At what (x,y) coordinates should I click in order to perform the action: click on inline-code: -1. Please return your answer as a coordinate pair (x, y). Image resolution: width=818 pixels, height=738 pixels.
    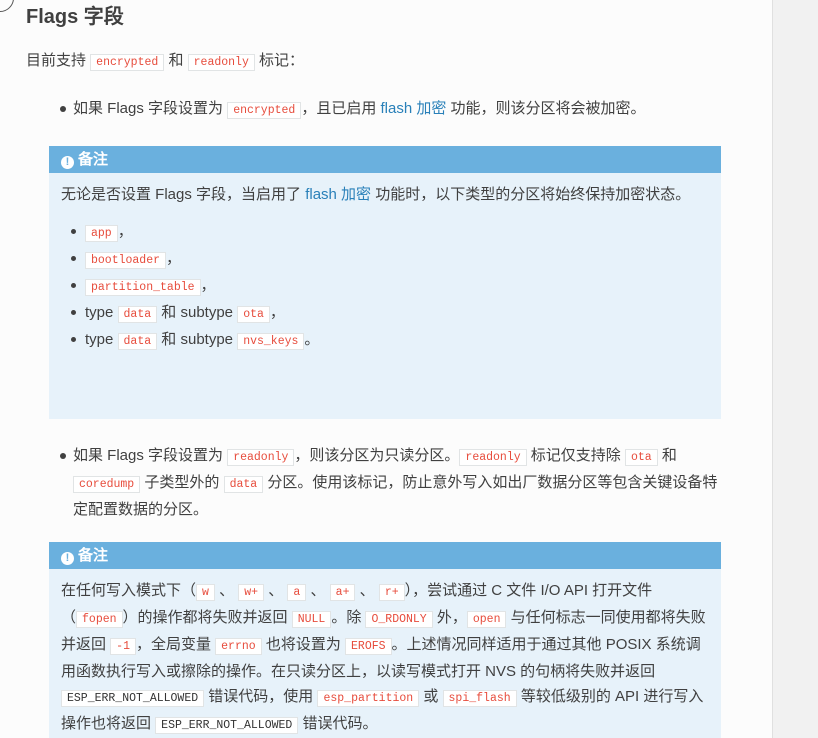
    Looking at the image, I should click on (123, 646).